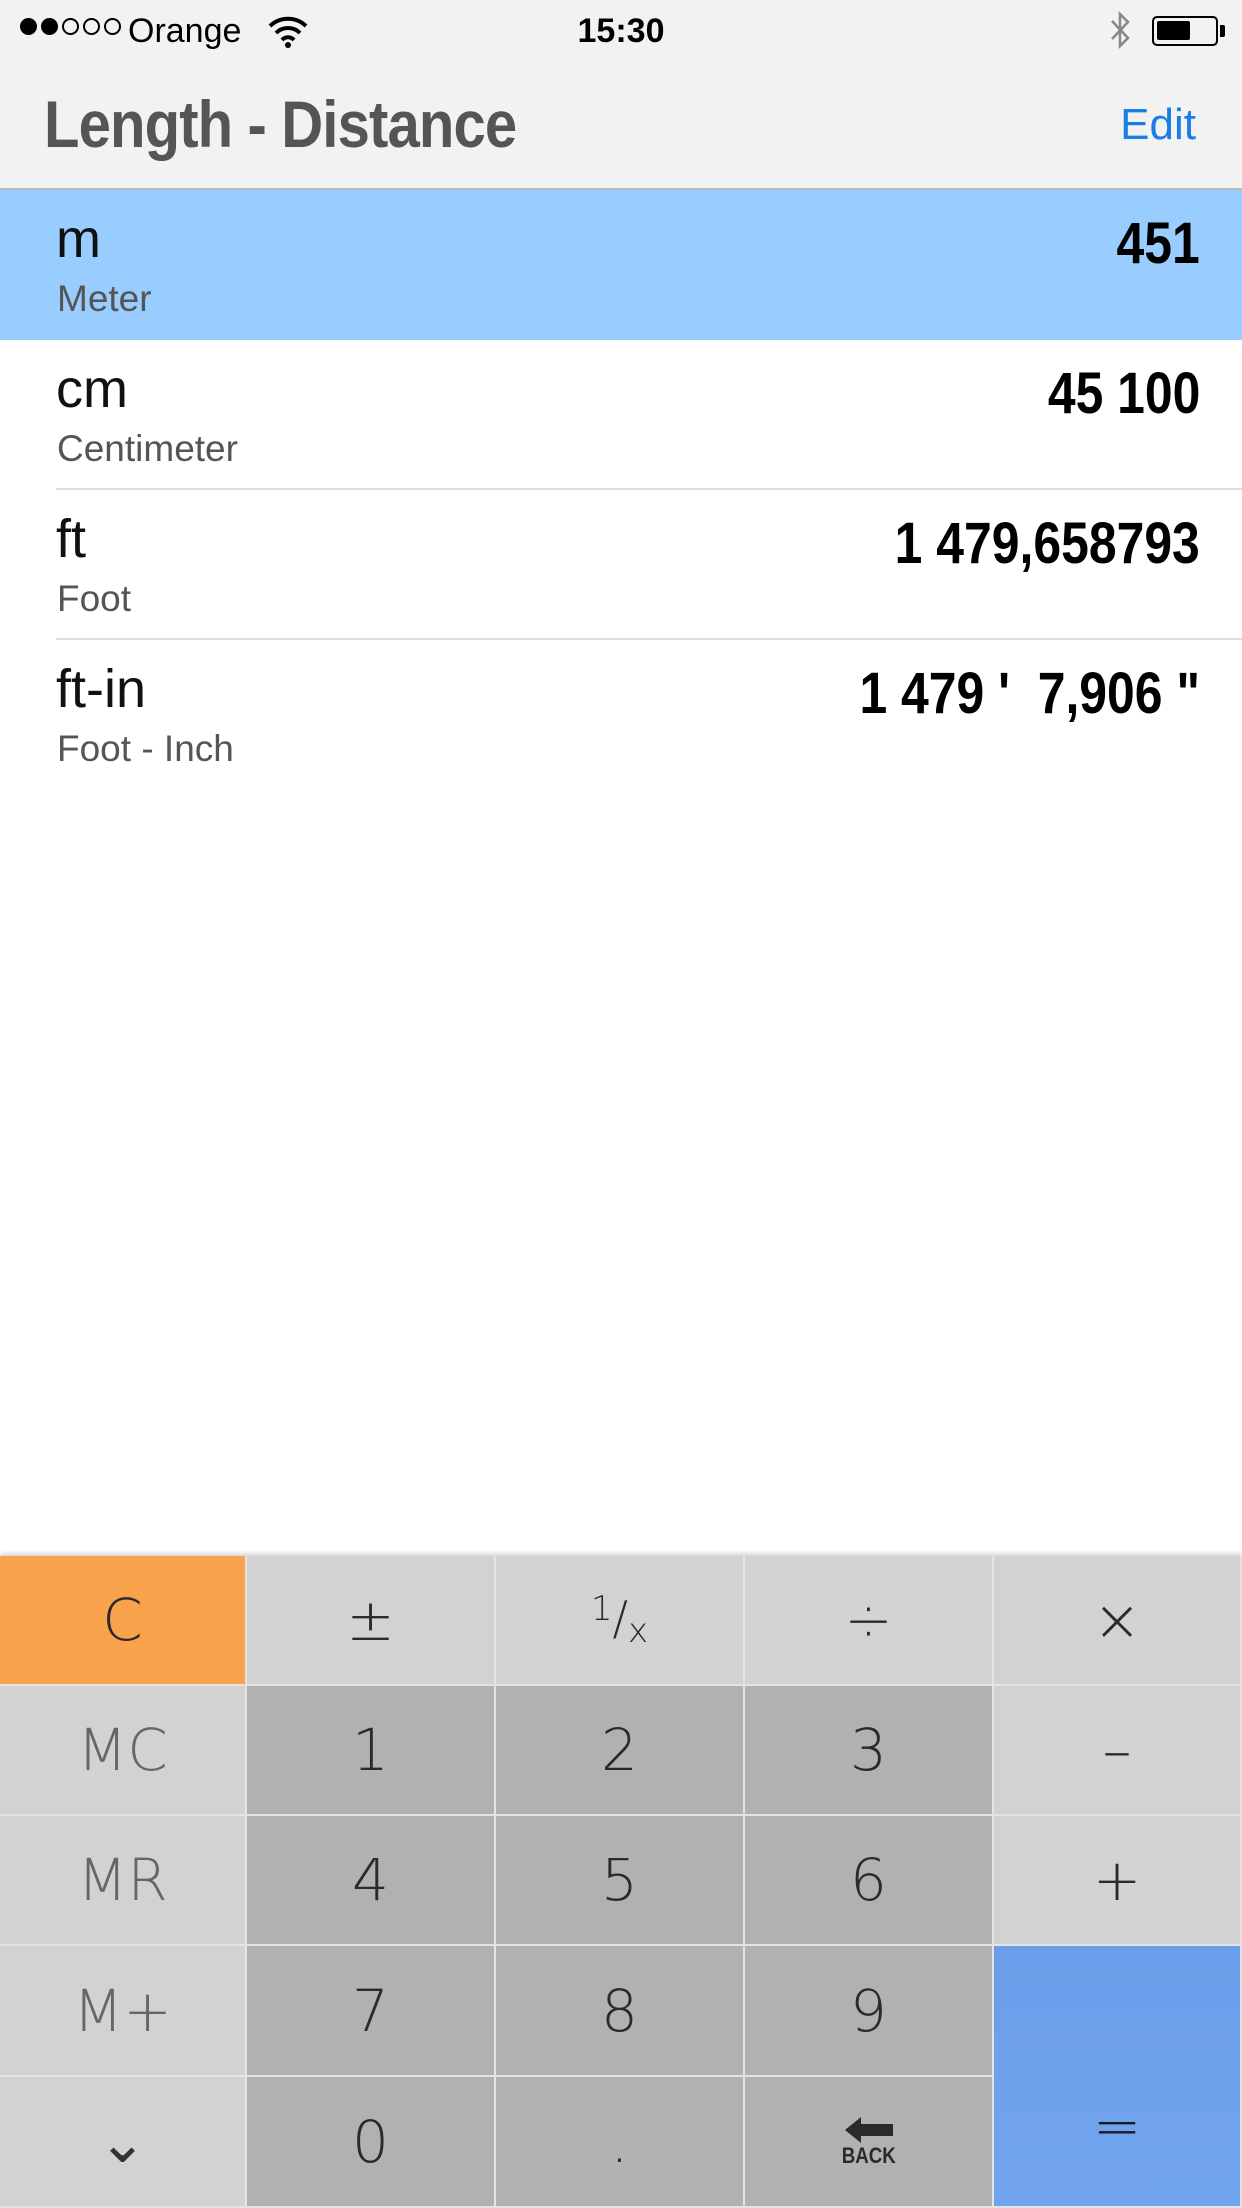 The height and width of the screenshot is (2208, 1242). I want to click on unit-abbreviation: m, so click(78, 239).